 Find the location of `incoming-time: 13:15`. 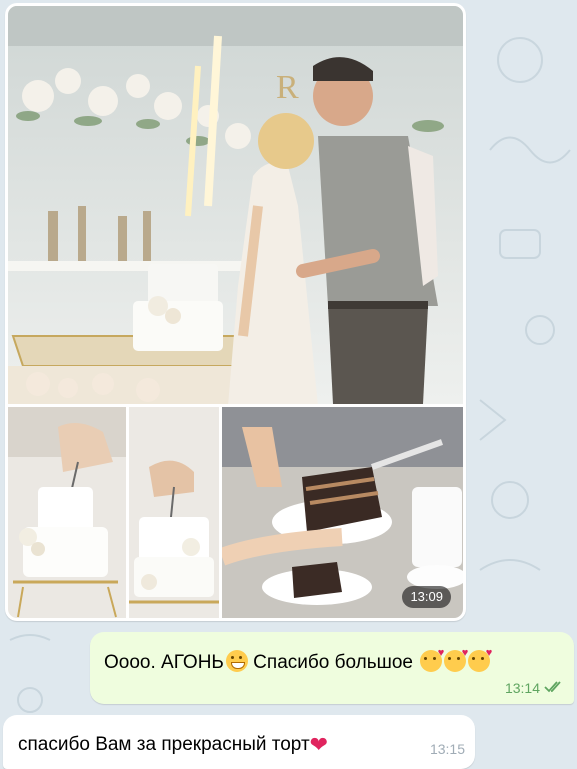

incoming-time: 13:15 is located at coordinates (447, 749).